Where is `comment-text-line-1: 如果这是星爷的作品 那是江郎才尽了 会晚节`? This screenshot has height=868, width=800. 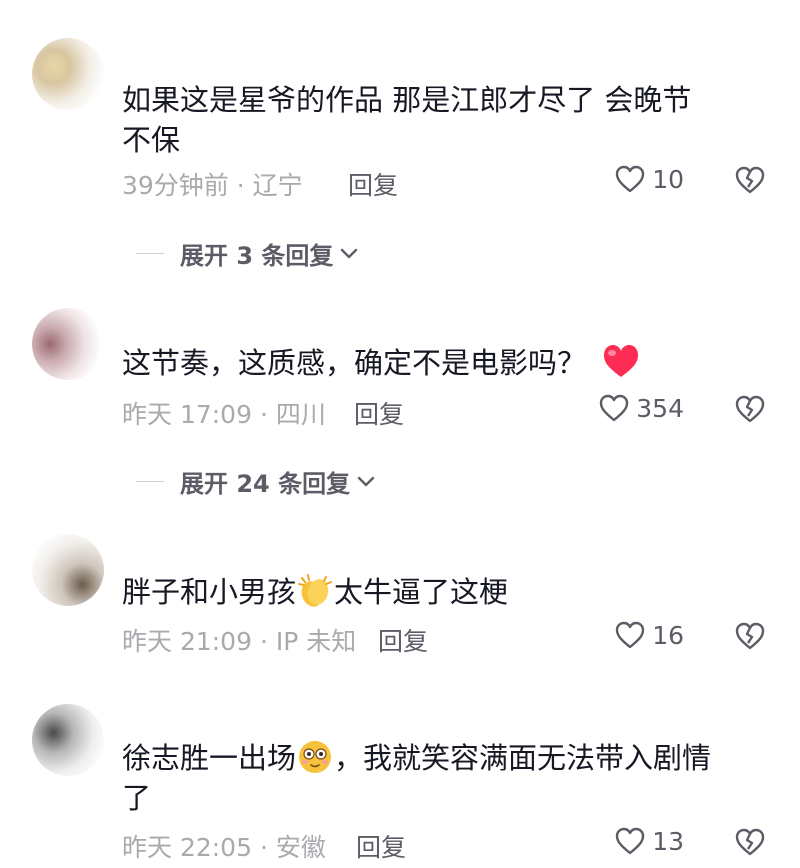
comment-text-line-1: 如果这是星爷的作品 那是江郎才尽了 会晚节 is located at coordinates (407, 100).